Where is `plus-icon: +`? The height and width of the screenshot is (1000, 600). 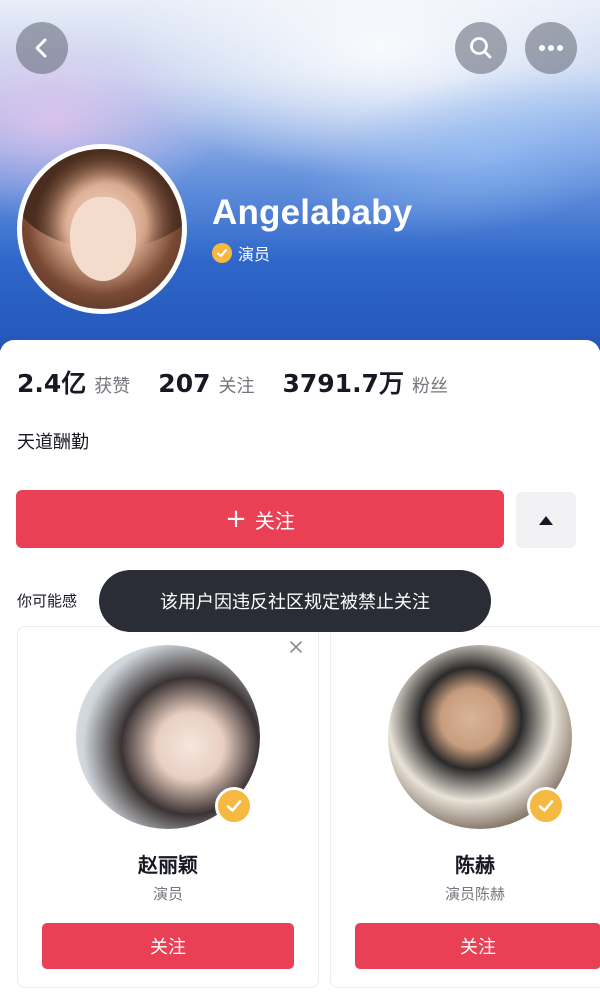
plus-icon: + is located at coordinates (236, 519).